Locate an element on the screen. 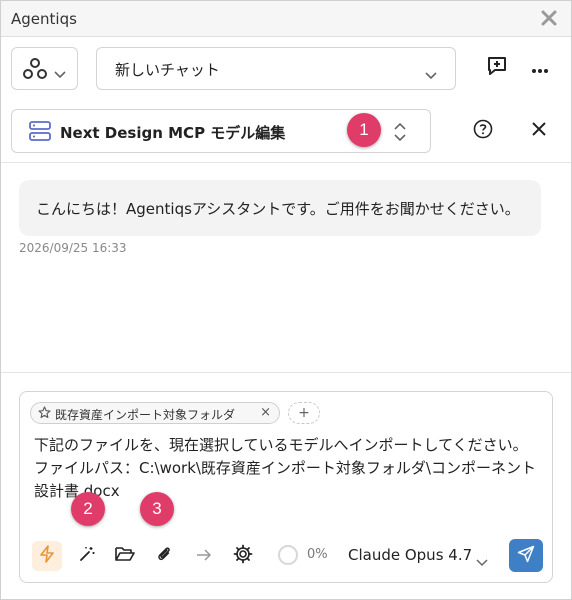  close-mcp-button is located at coordinates (539, 131).